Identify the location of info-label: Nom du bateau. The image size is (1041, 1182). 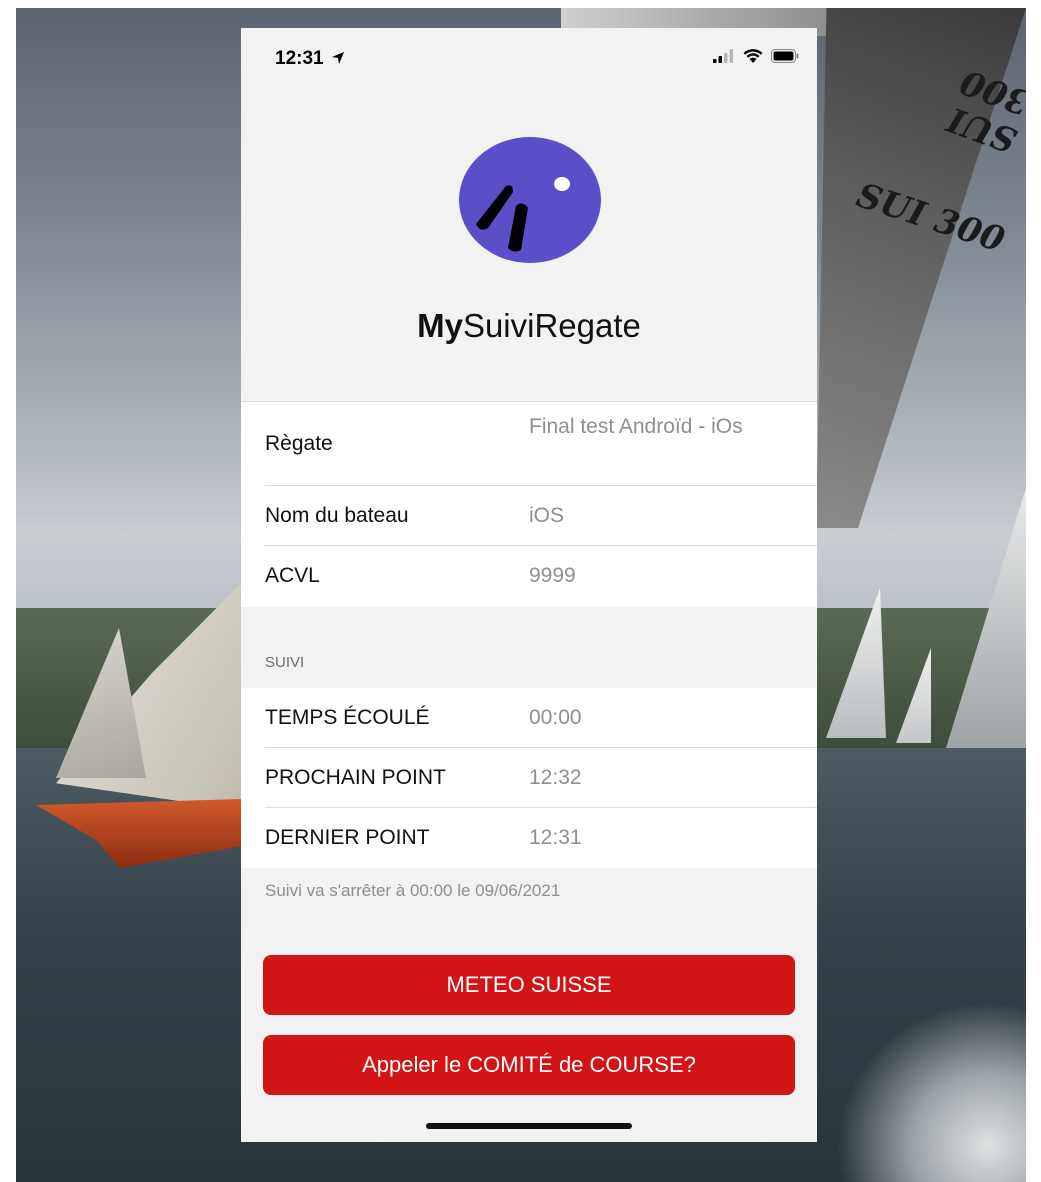
(337, 515).